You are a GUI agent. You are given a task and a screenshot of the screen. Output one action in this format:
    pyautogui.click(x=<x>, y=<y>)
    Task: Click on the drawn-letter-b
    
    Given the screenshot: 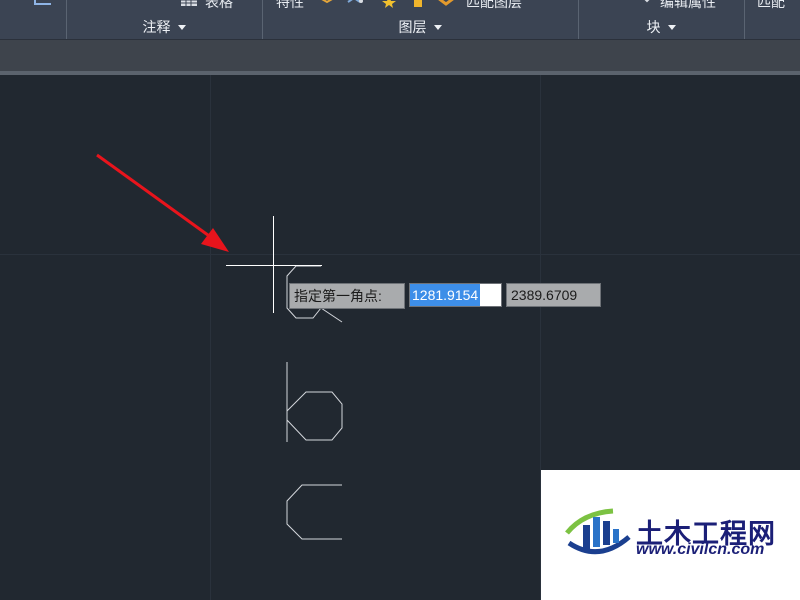 What is the action you would take?
    pyautogui.click(x=314, y=402)
    